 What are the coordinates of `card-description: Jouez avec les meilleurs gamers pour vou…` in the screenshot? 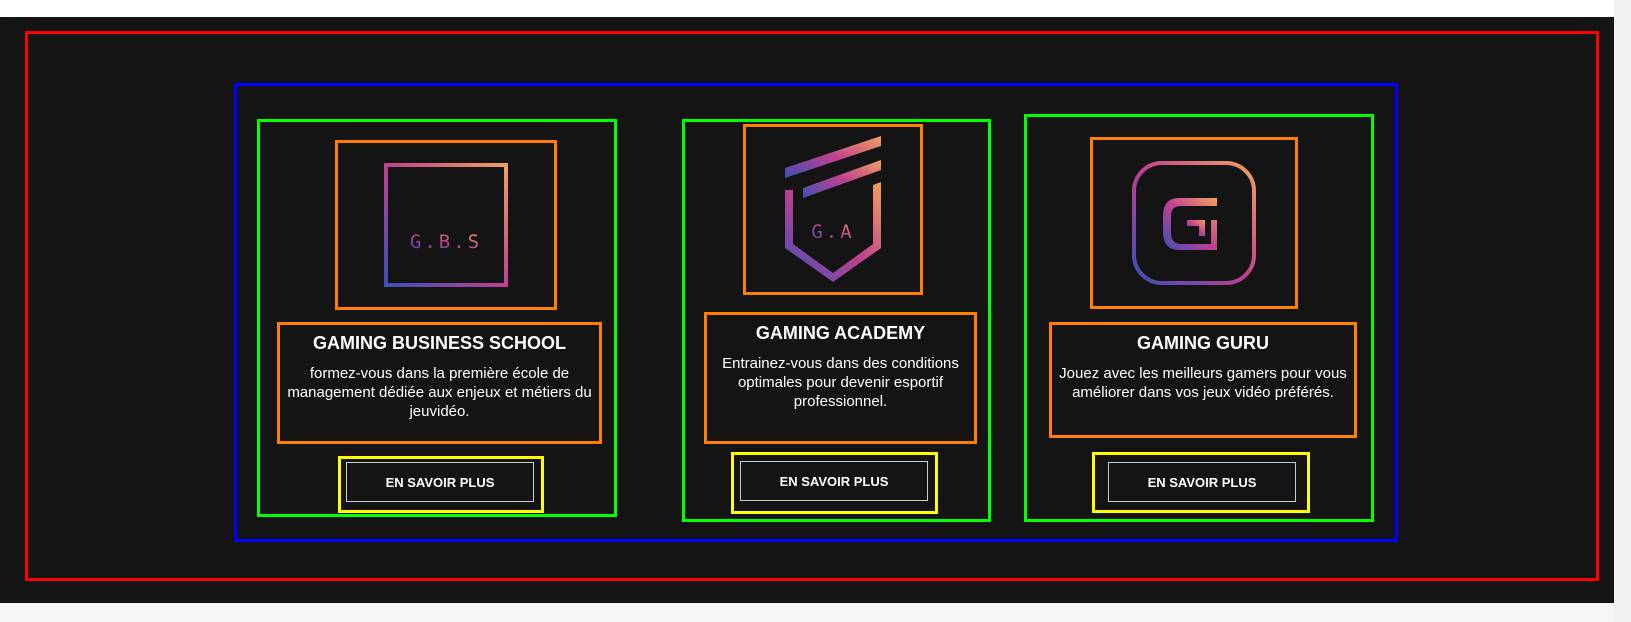 It's located at (1203, 383).